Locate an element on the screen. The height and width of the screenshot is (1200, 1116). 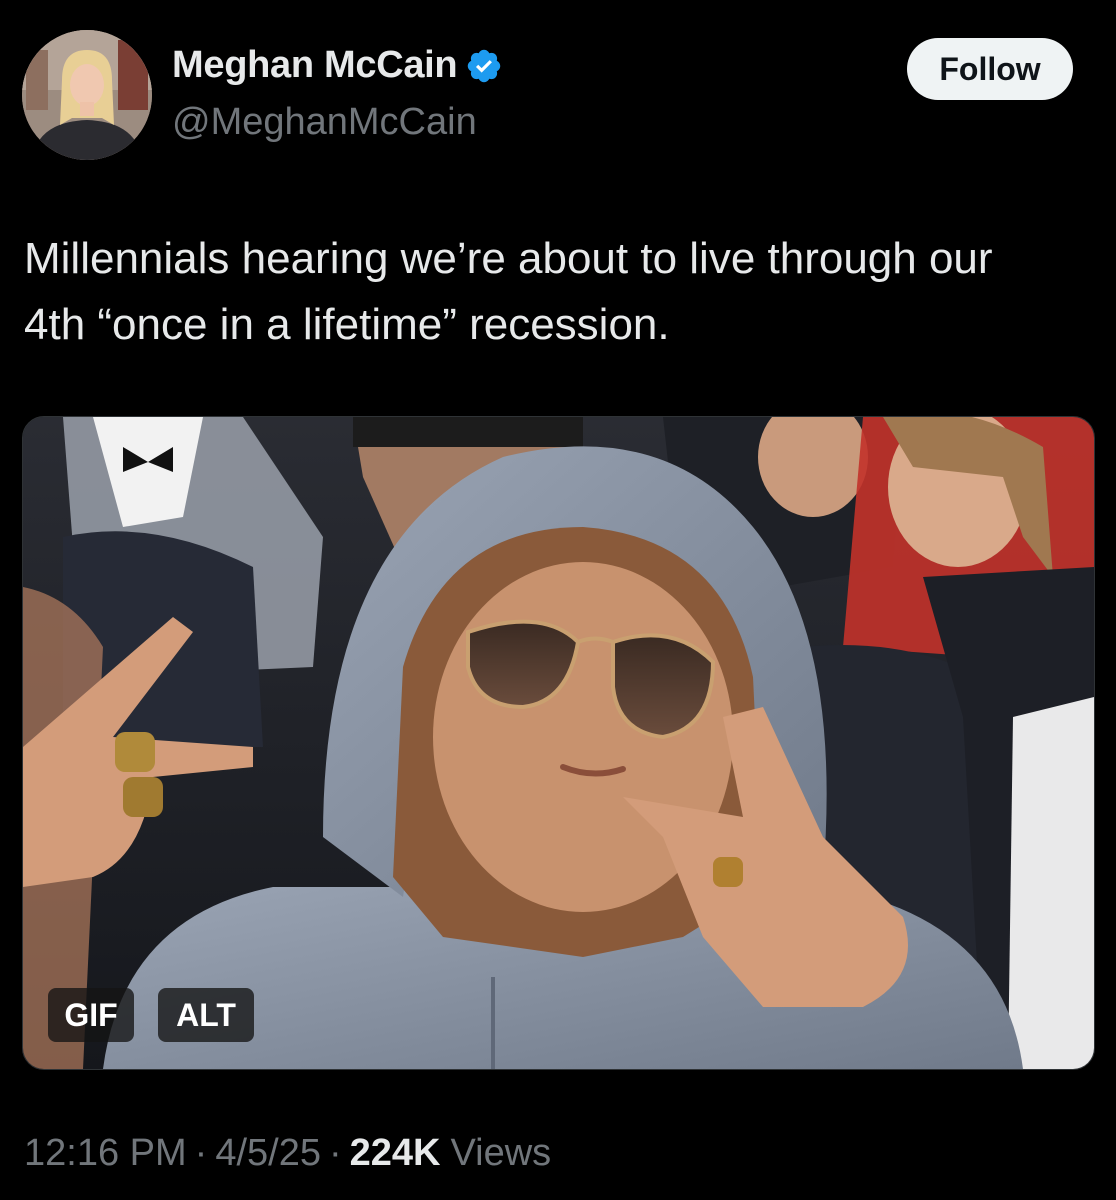
author-handle: @MeghanMcCain is located at coordinates (324, 122).